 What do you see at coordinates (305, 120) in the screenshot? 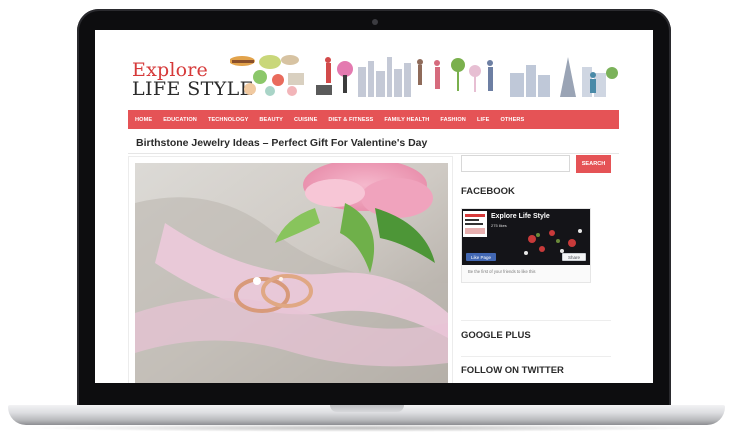
I see `nav-item-cuisine: CUISINE` at bounding box center [305, 120].